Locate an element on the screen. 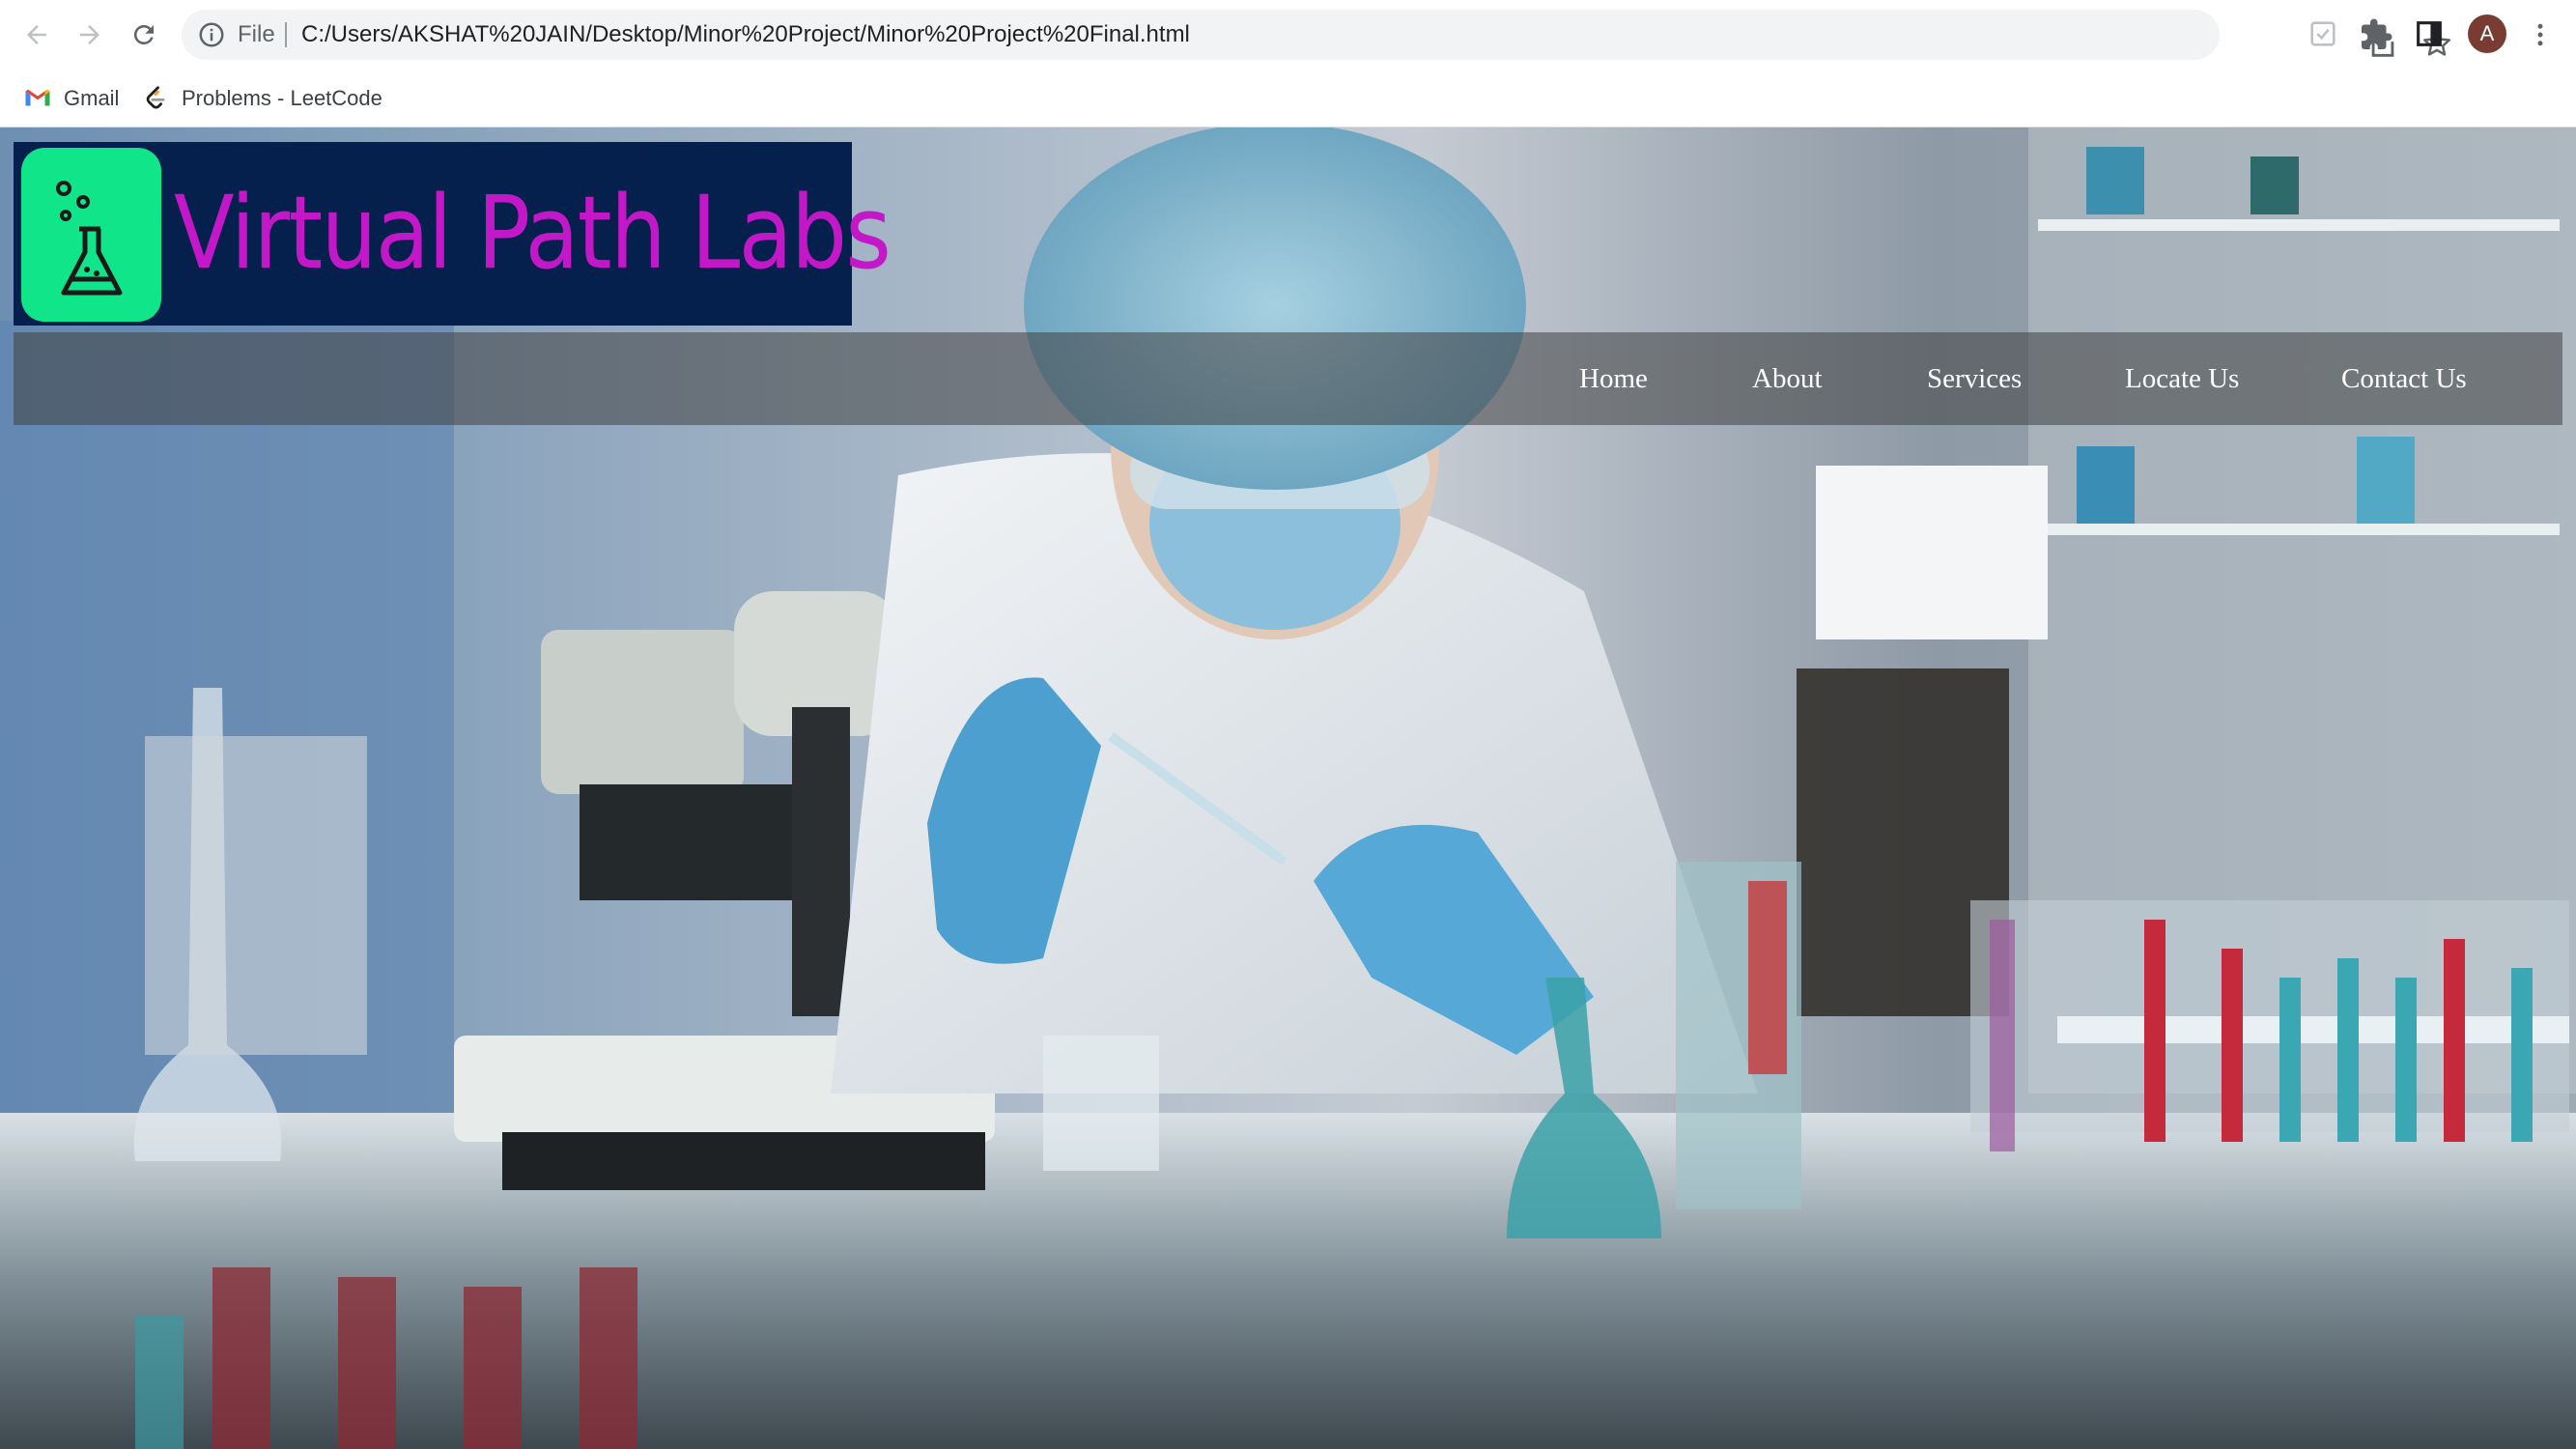 The height and width of the screenshot is (1449, 2576). back-button is located at coordinates (36, 34).